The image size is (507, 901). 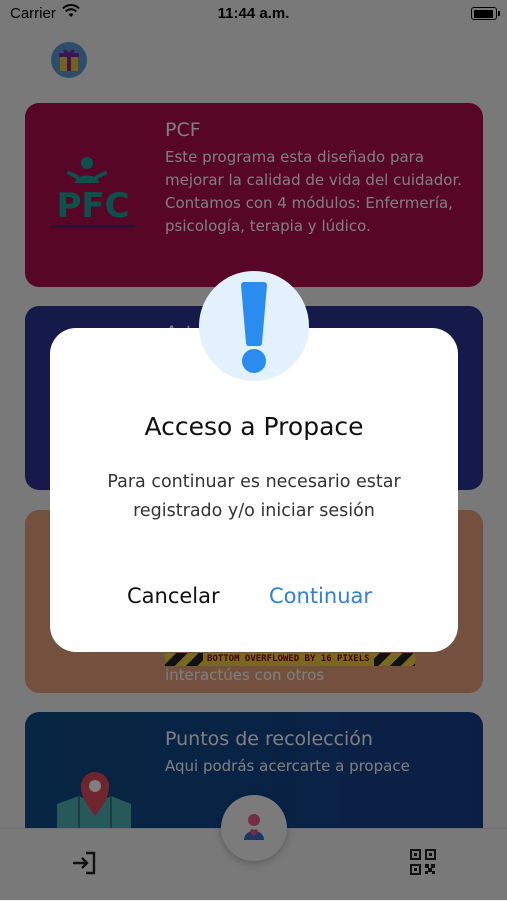 I want to click on exclamation-icon, so click(x=254, y=327).